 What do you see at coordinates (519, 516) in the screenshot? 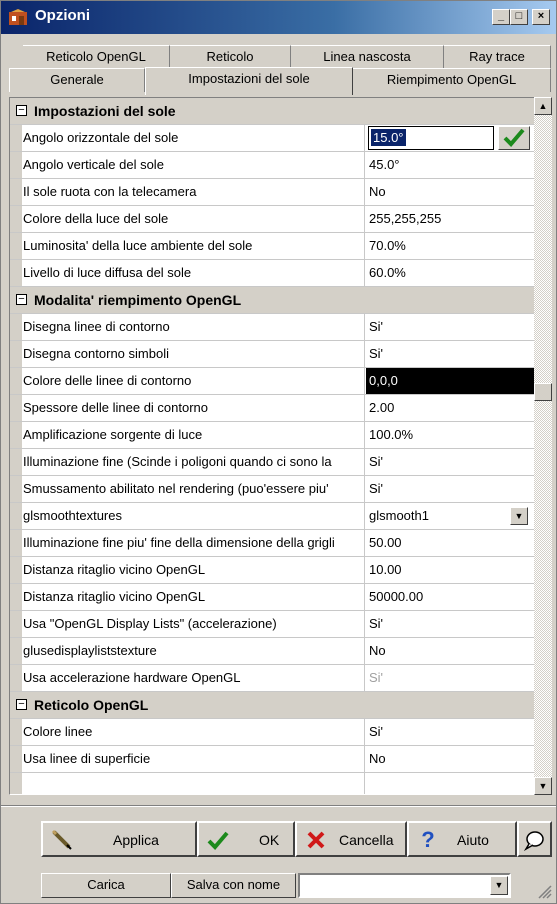
I see `dropdown-button: ▼` at bounding box center [519, 516].